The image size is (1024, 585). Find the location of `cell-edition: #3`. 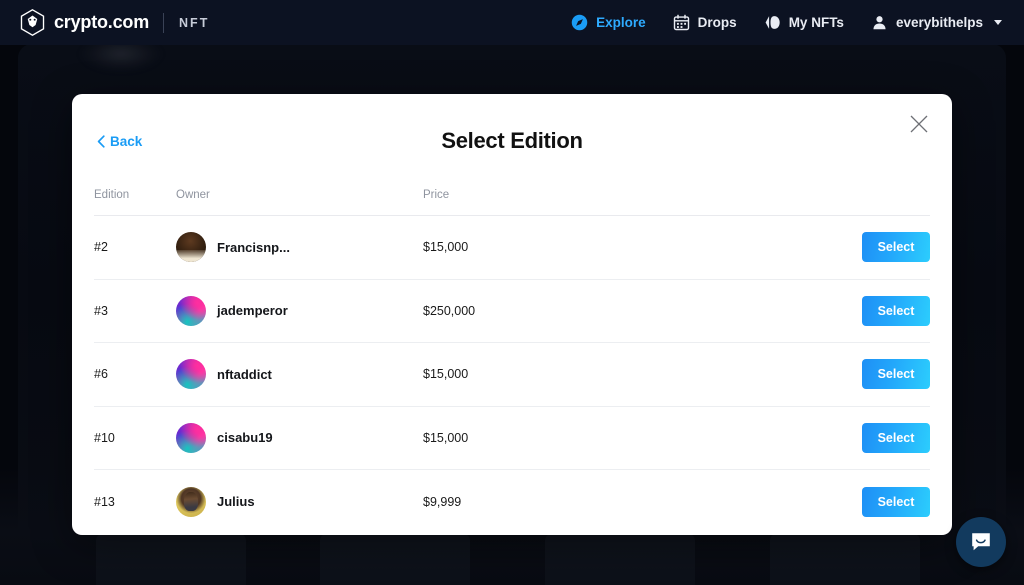

cell-edition: #3 is located at coordinates (101, 310).